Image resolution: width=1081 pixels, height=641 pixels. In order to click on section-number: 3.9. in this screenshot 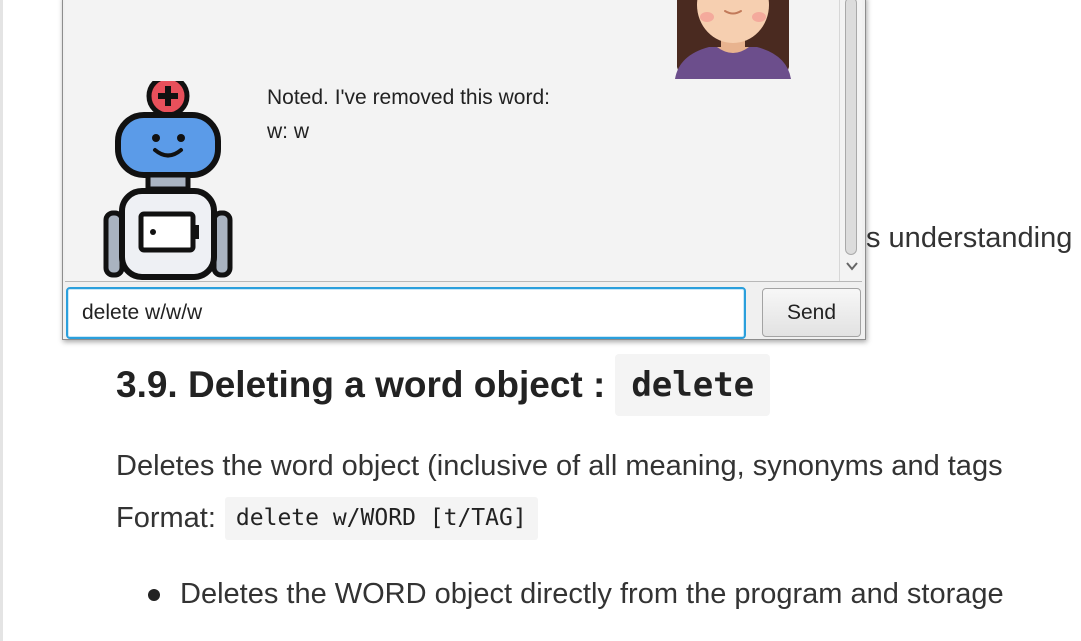, I will do `click(147, 384)`.